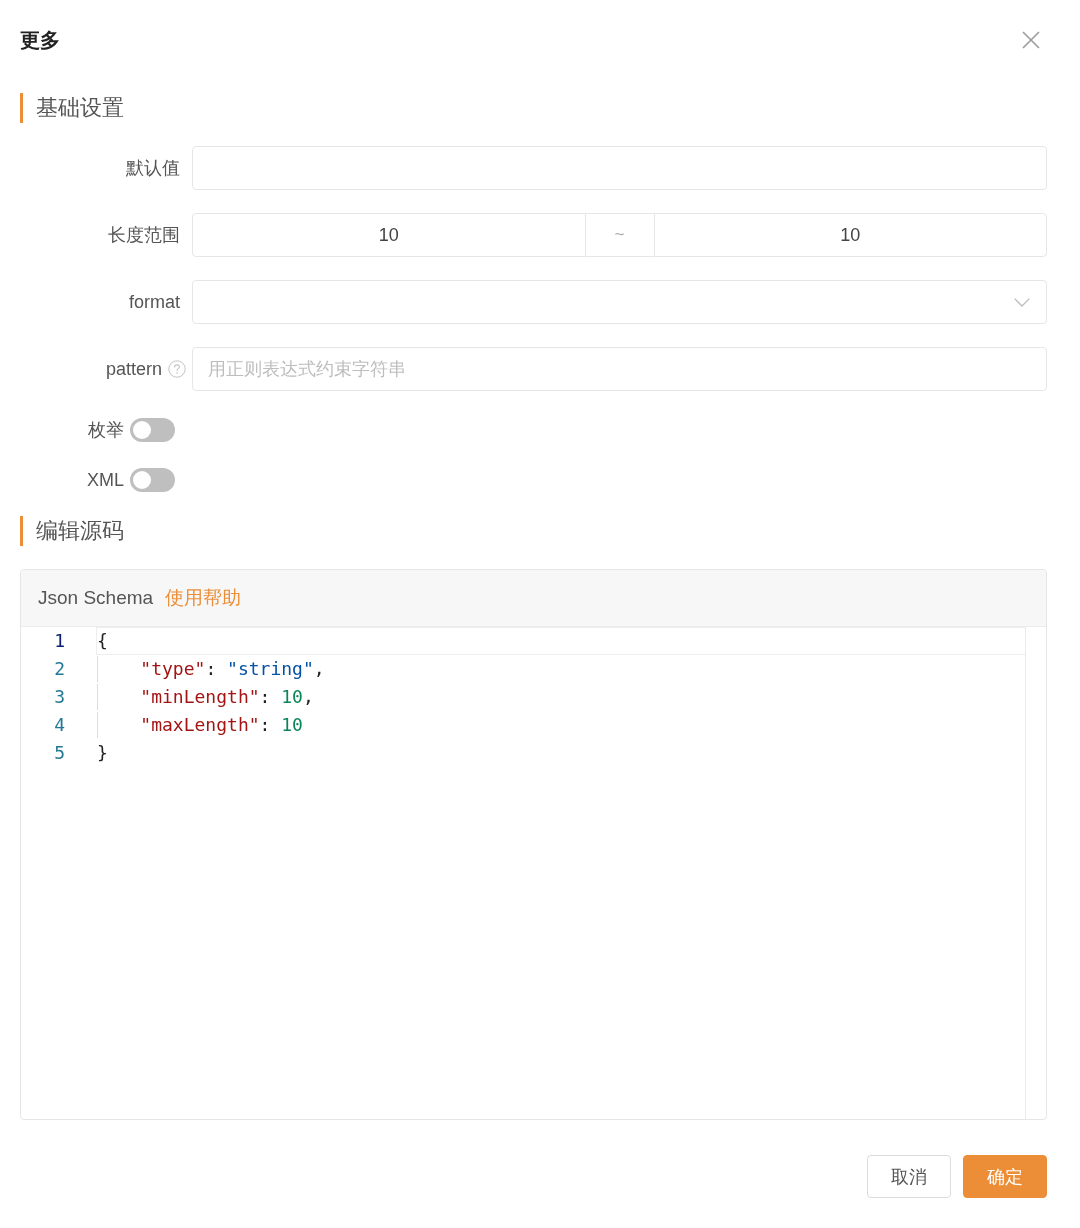 This screenshot has height=1228, width=1080. Describe the element at coordinates (59, 641) in the screenshot. I see `line-number: 1` at that location.